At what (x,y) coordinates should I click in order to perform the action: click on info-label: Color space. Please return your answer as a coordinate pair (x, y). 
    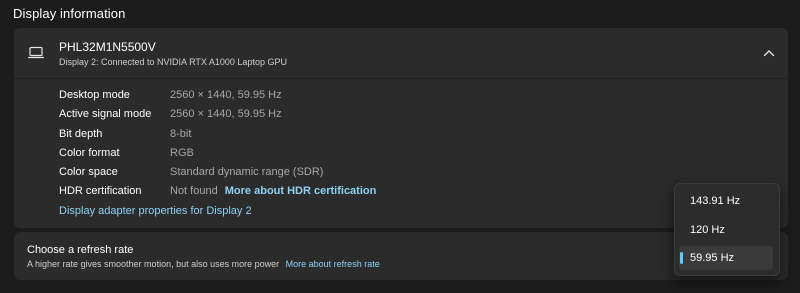
    Looking at the image, I should click on (88, 172).